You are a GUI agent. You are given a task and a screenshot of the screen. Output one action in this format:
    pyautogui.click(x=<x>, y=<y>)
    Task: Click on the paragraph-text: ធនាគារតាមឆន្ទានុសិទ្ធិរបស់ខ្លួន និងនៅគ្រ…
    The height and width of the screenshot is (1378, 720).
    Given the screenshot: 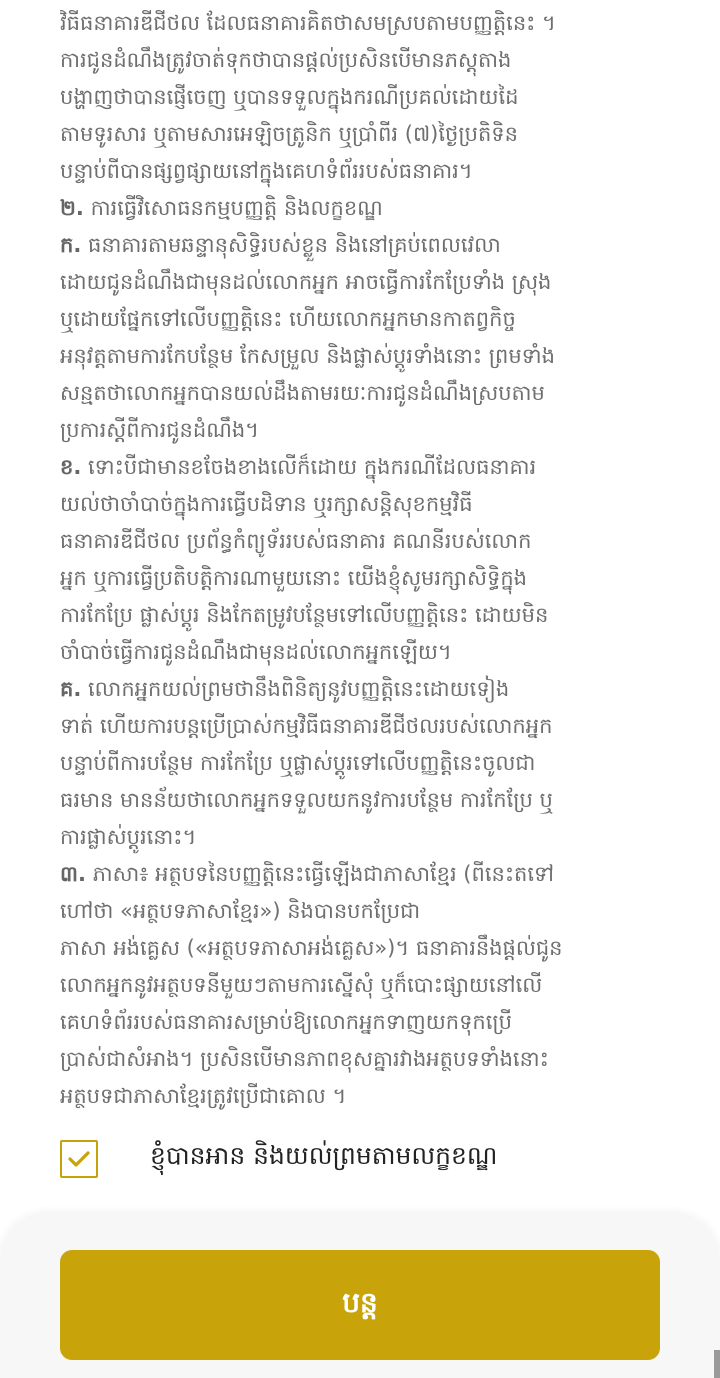 What is the action you would take?
    pyautogui.click(x=294, y=245)
    